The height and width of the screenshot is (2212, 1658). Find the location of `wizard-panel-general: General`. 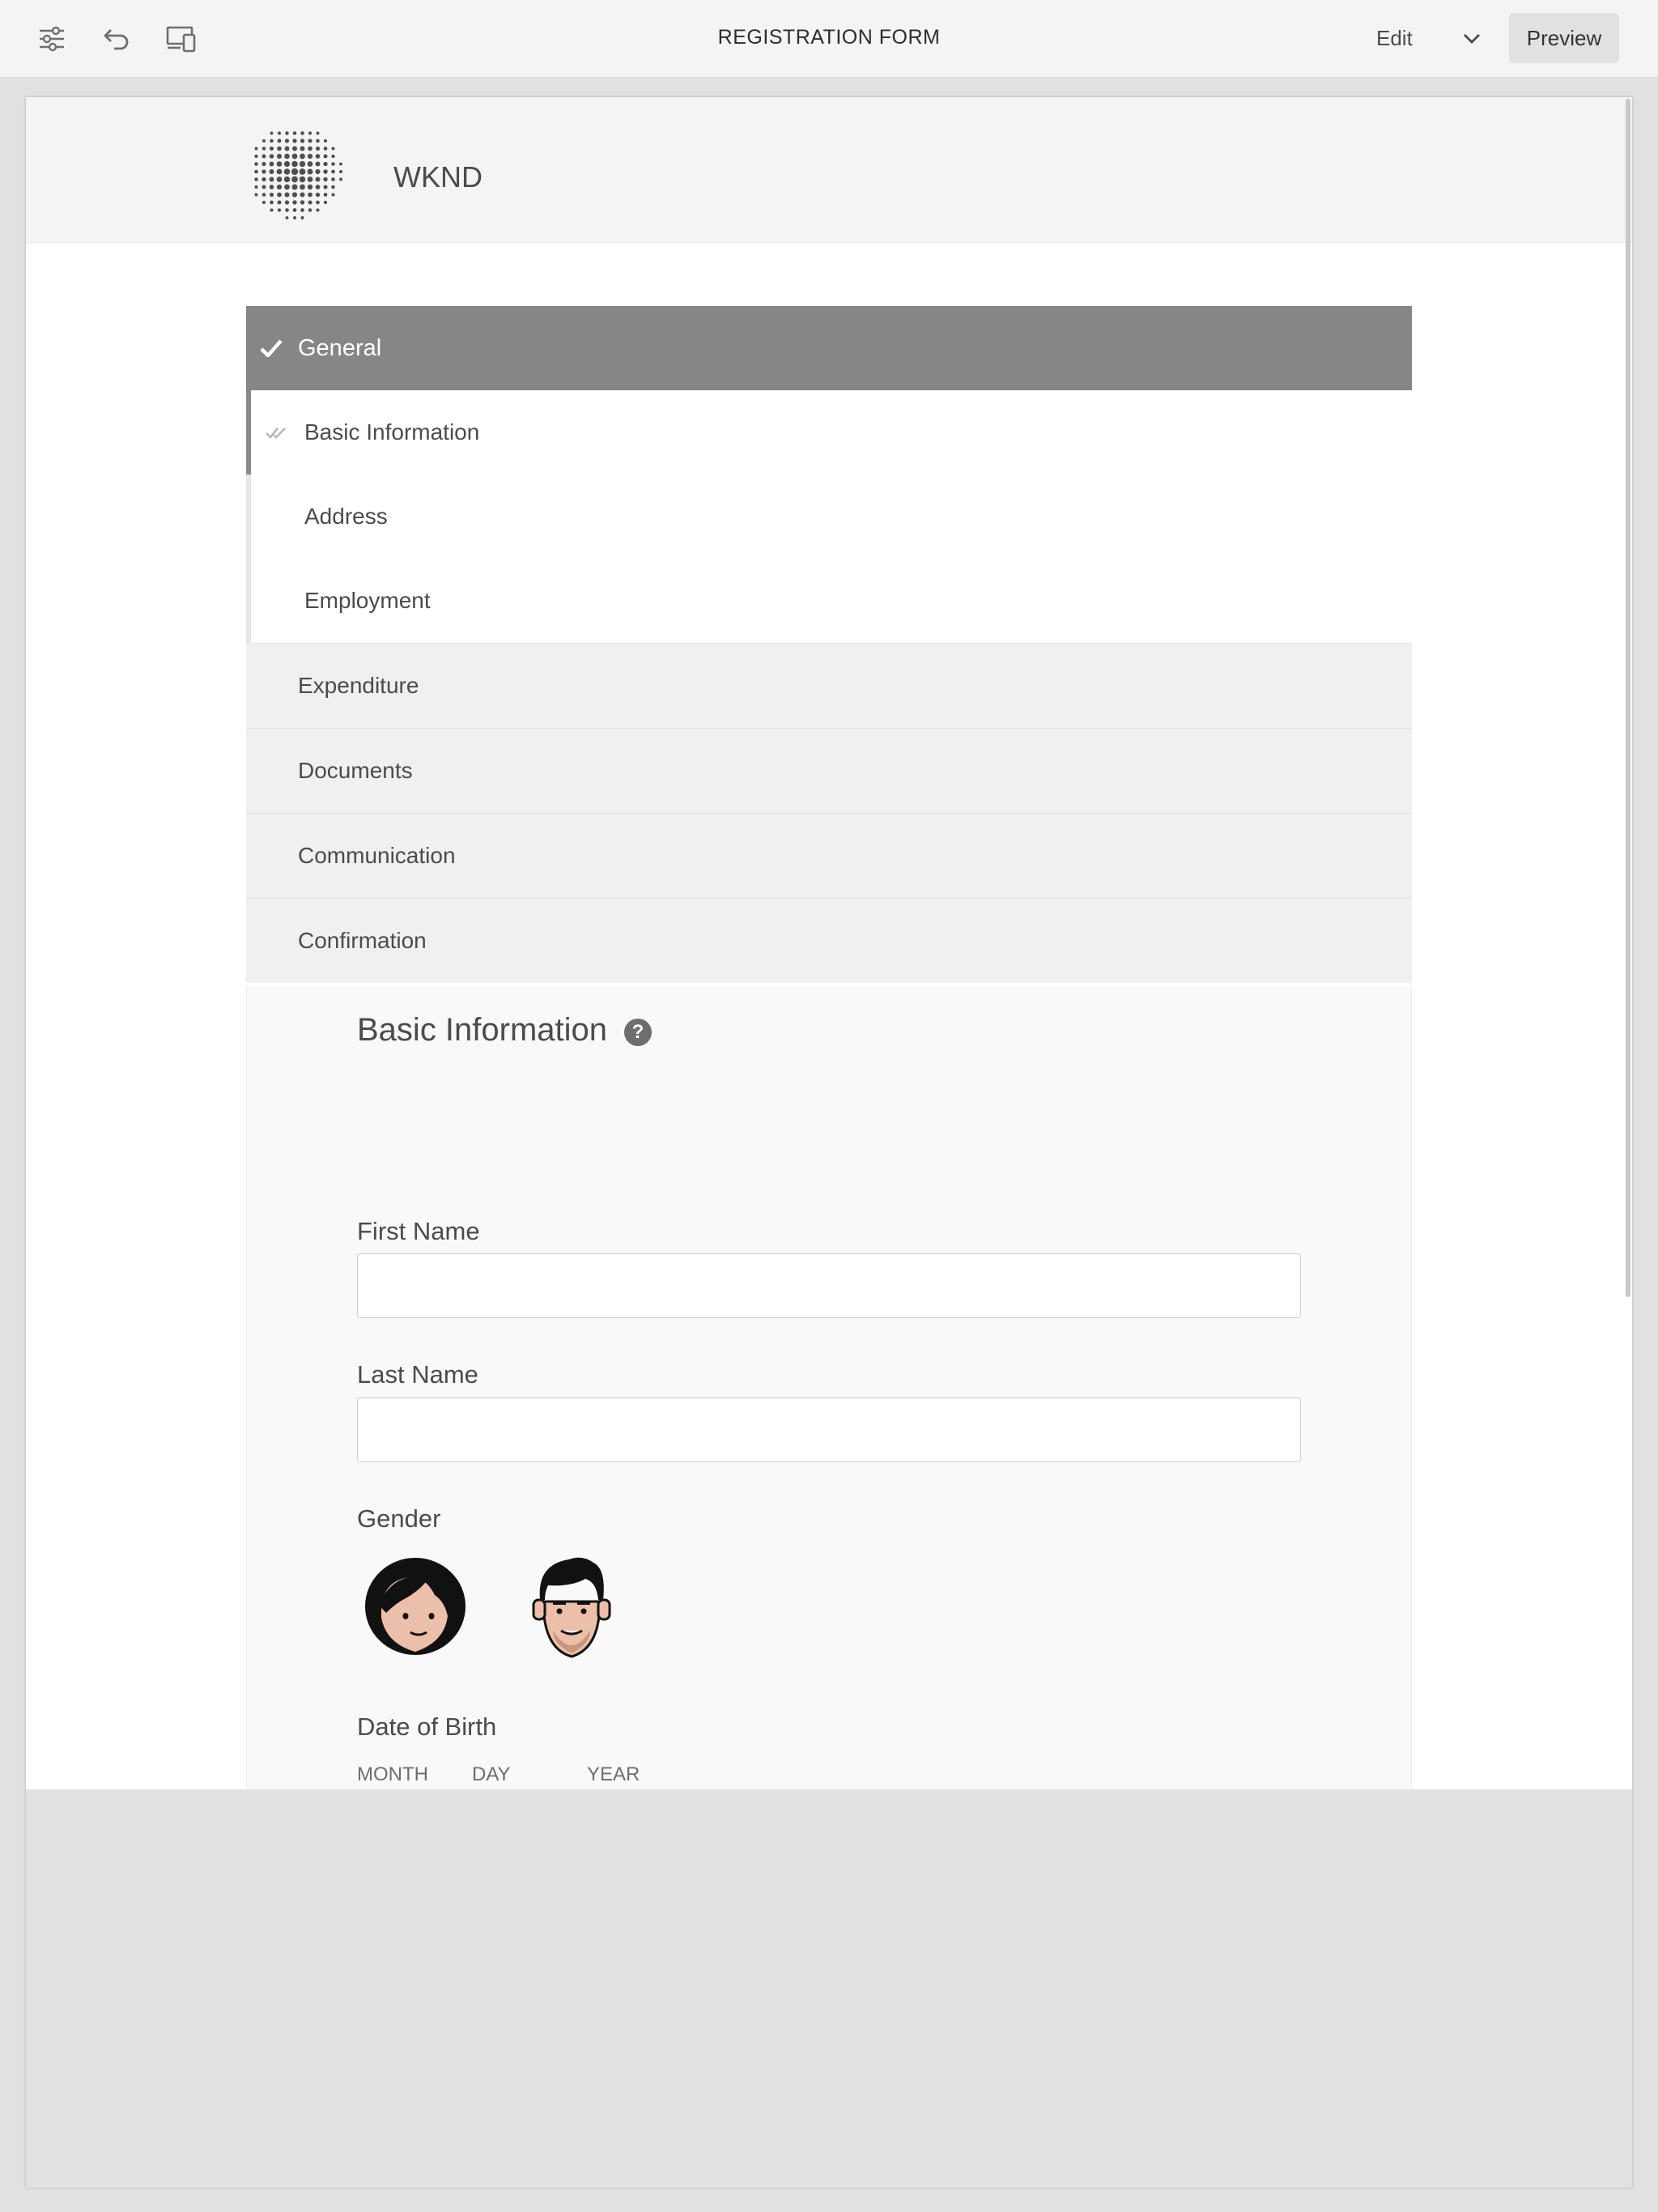

wizard-panel-general: General is located at coordinates (829, 348).